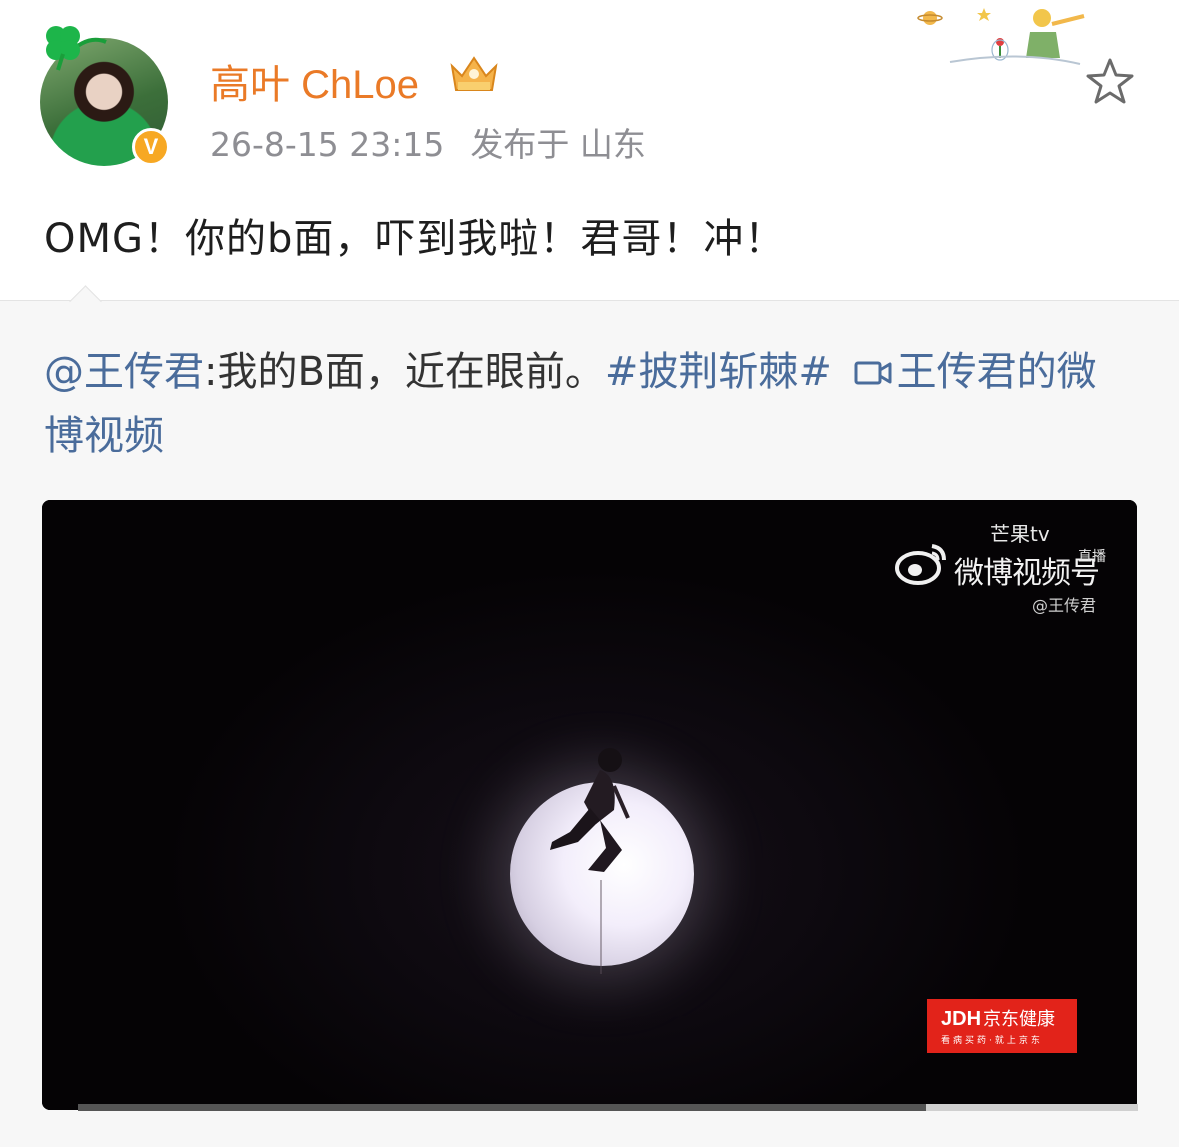 This screenshot has height=1147, width=1179. I want to click on post-text: OMG！你的b面，吓到我啦！君哥！冲！, so click(415, 239).